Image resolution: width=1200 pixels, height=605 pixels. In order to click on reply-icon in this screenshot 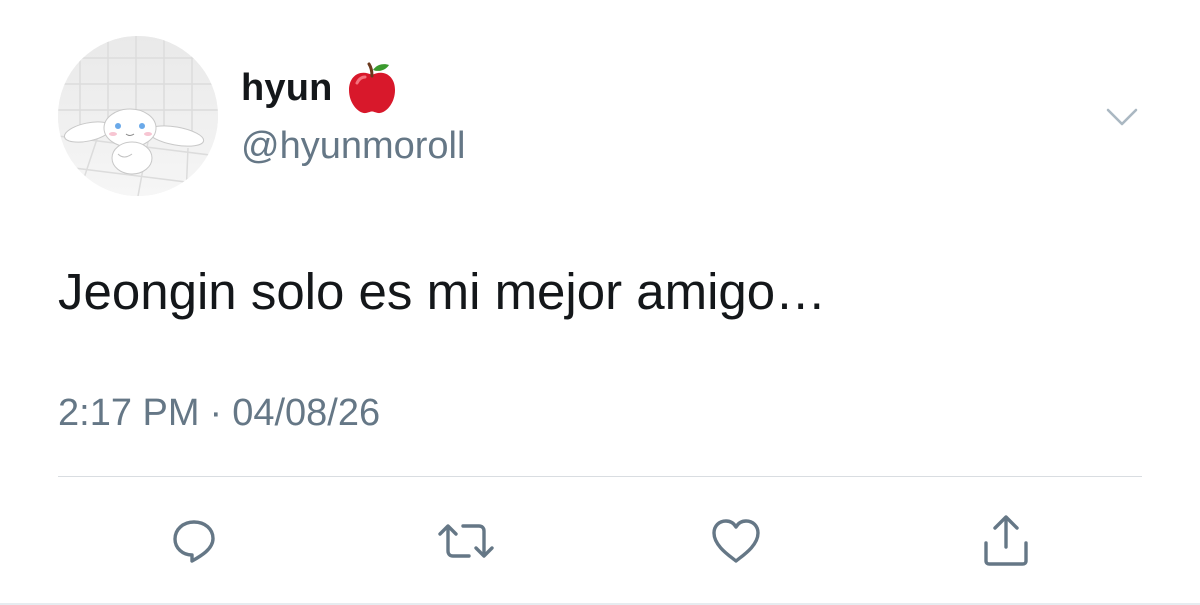, I will do `click(194, 541)`.